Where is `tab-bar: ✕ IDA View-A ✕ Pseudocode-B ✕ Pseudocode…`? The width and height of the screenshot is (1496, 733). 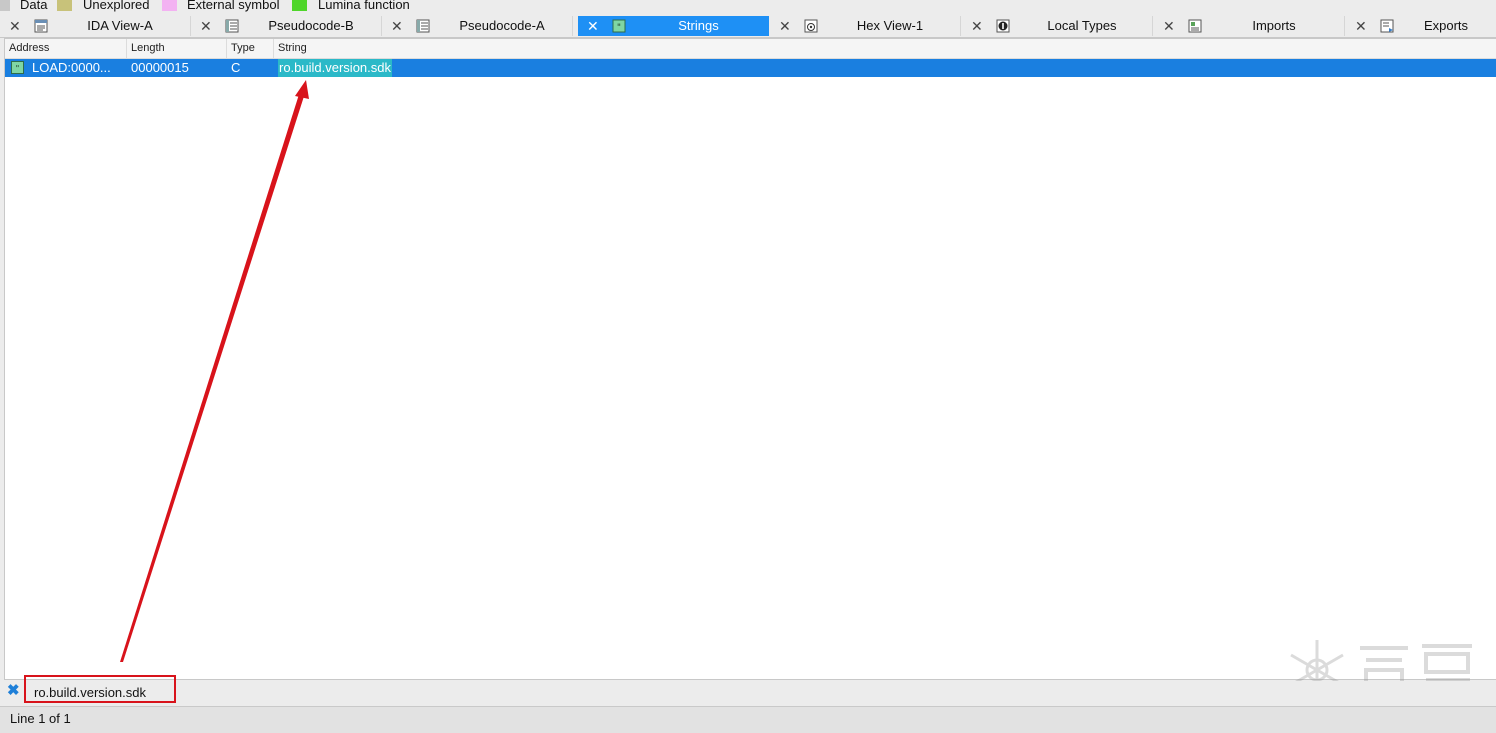
tab-bar: ✕ IDA View-A ✕ Pseudocode-B ✕ Pseudocode… is located at coordinates (748, 26).